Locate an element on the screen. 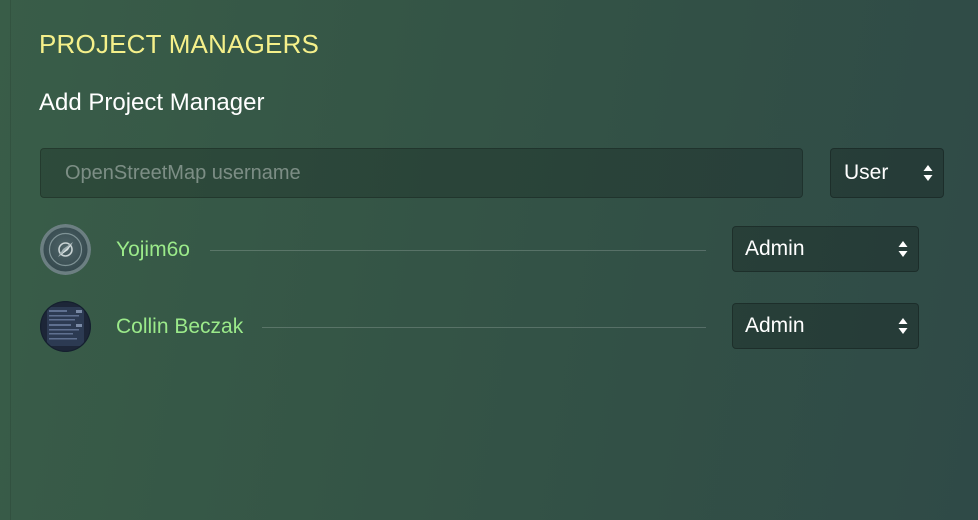  username-input is located at coordinates (421, 173).